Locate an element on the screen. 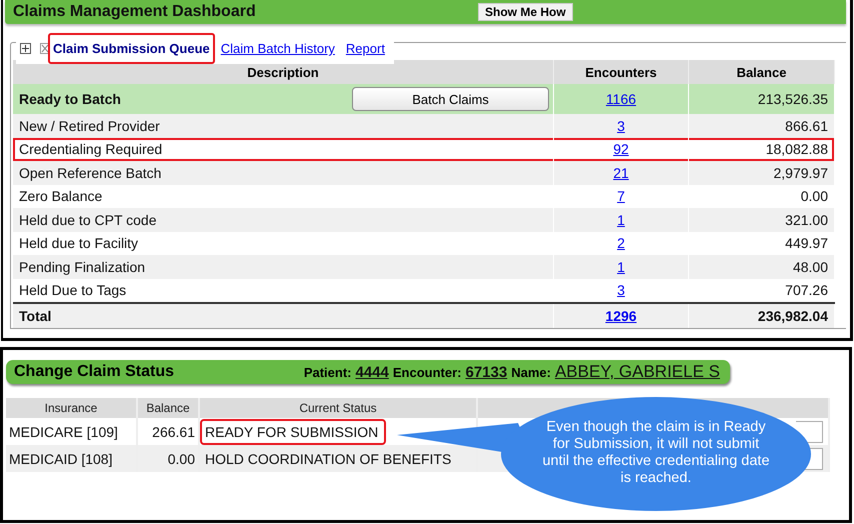 Image resolution: width=854 pixels, height=524 pixels. tab: Report is located at coordinates (365, 48).